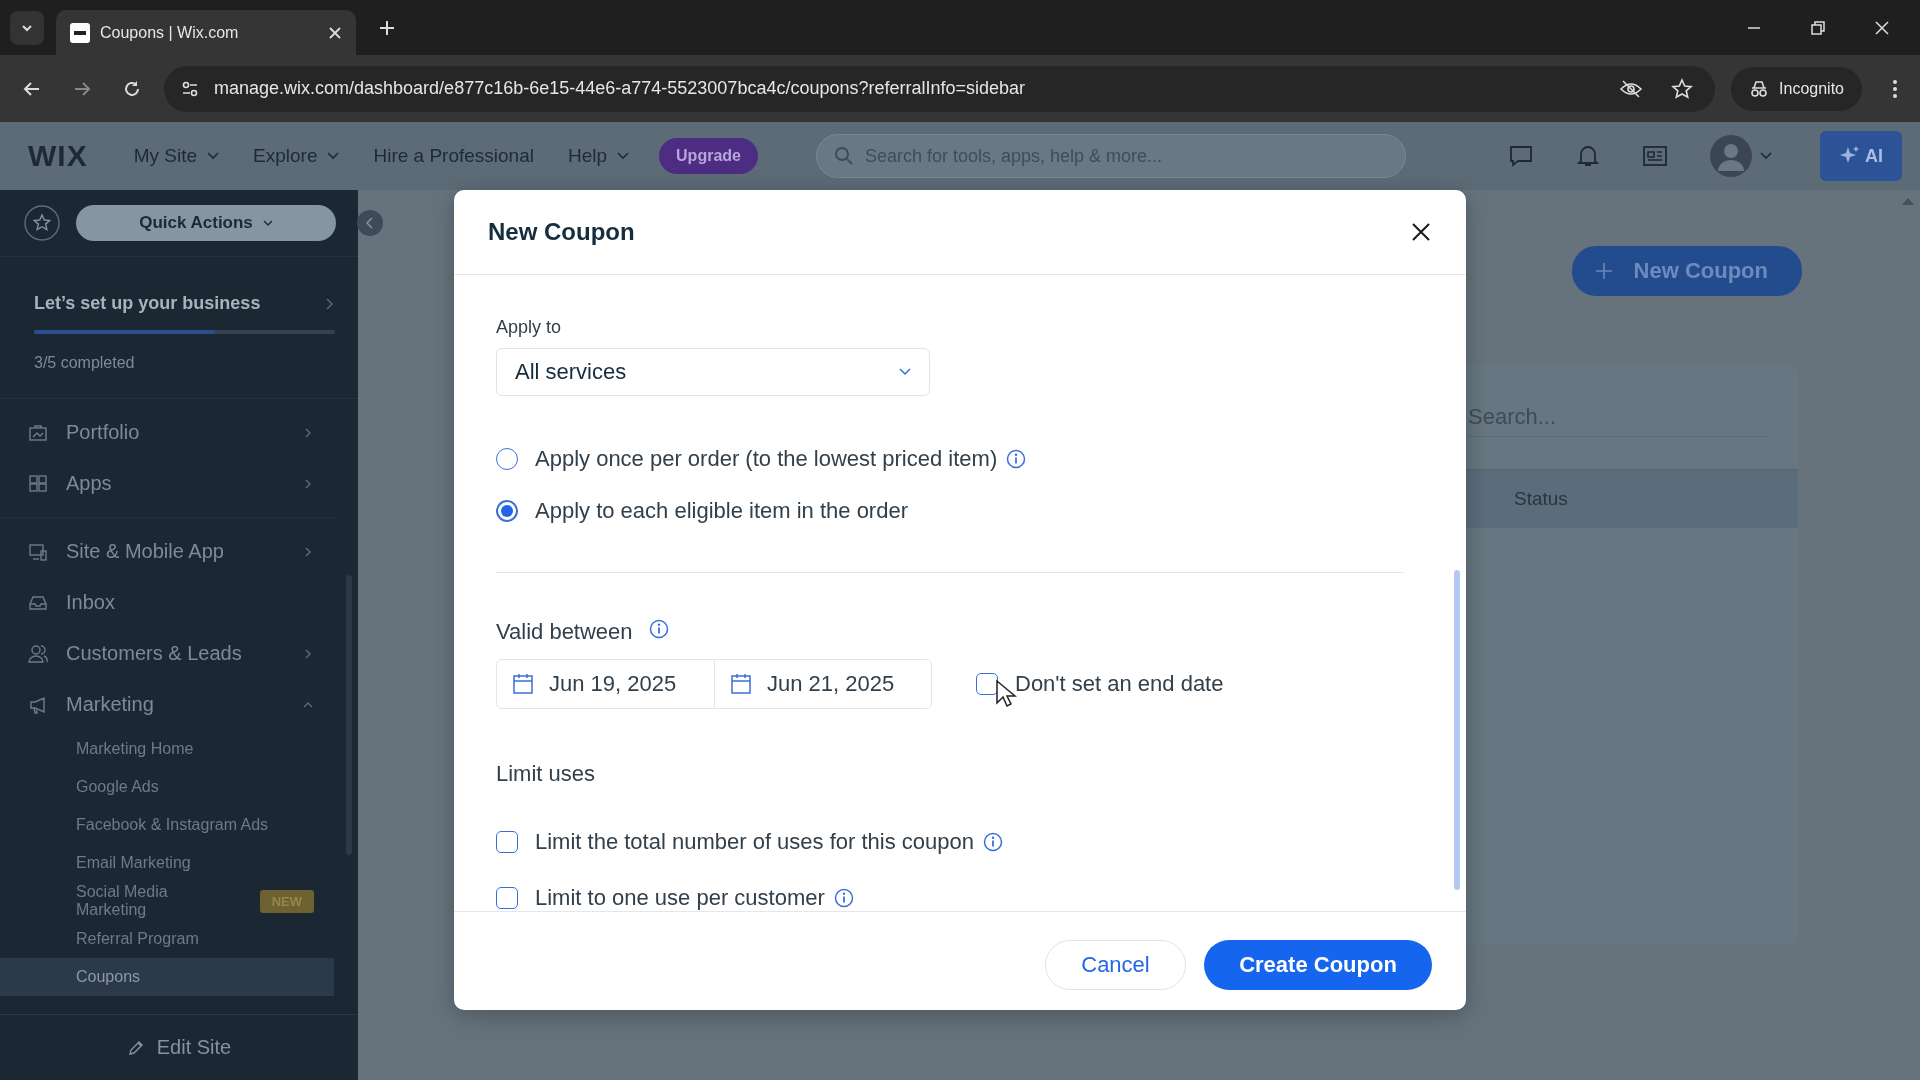 The image size is (1920, 1080). I want to click on section-label: Limit uses, so click(546, 774).